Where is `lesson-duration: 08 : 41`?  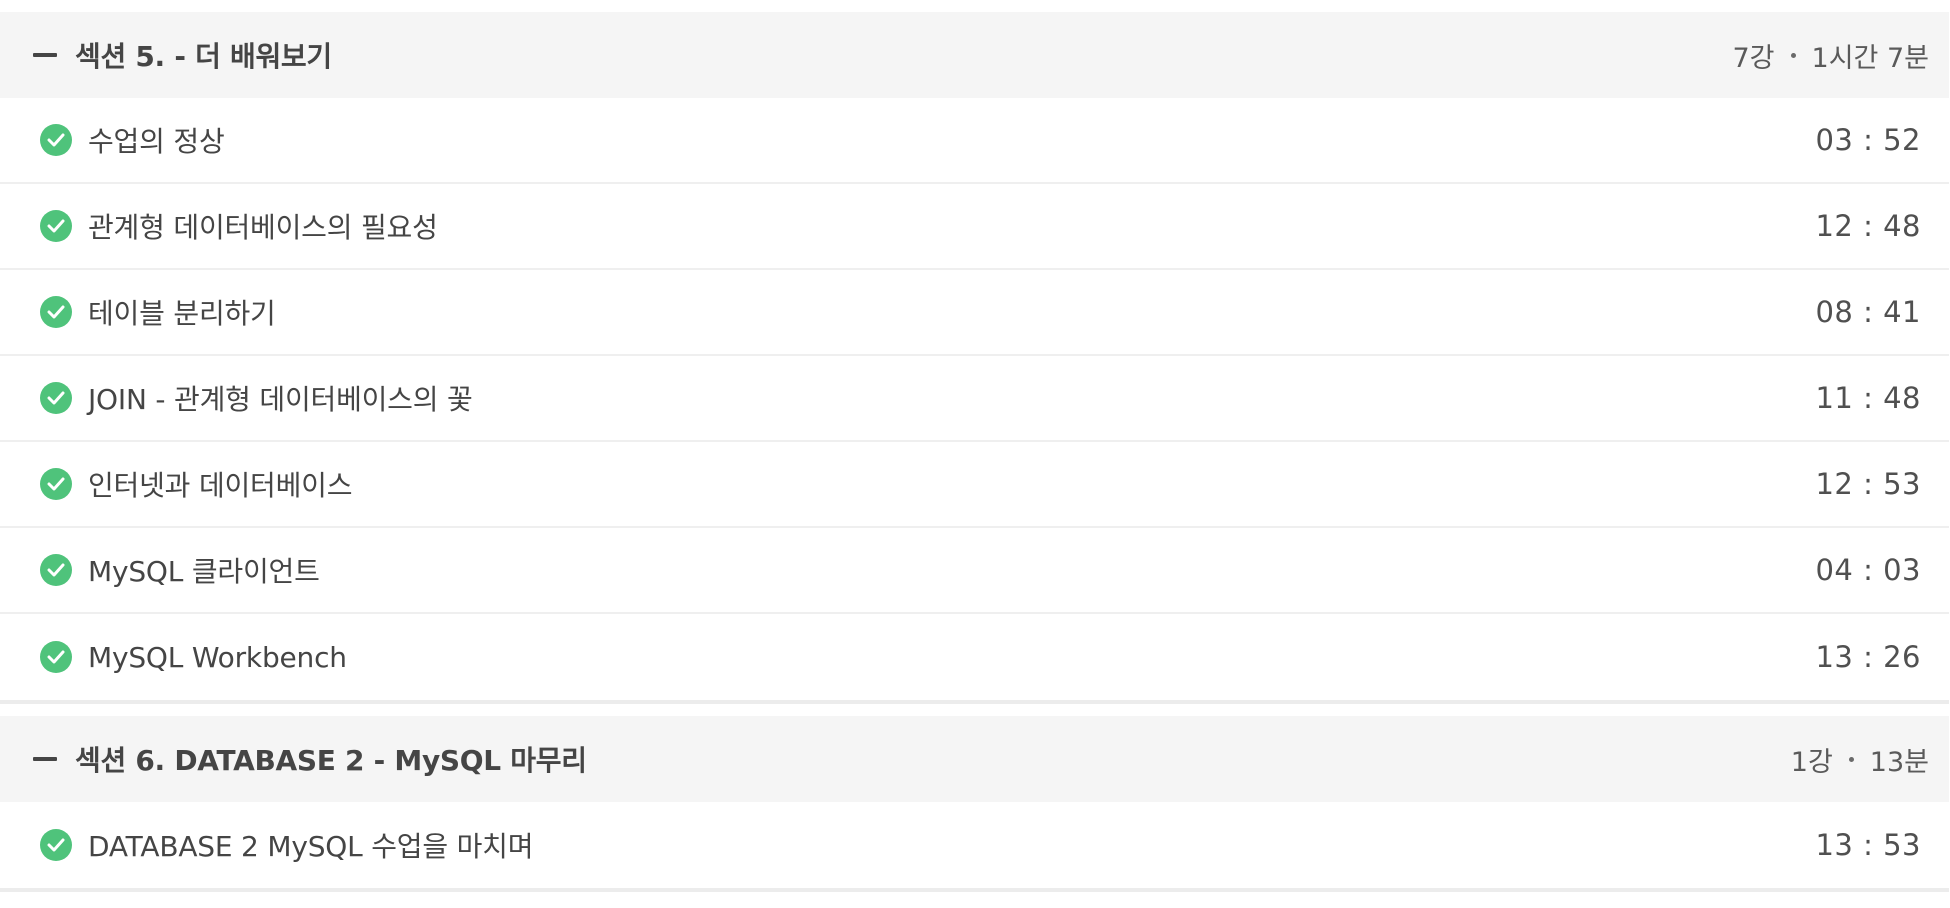 lesson-duration: 08 : 41 is located at coordinates (1868, 312).